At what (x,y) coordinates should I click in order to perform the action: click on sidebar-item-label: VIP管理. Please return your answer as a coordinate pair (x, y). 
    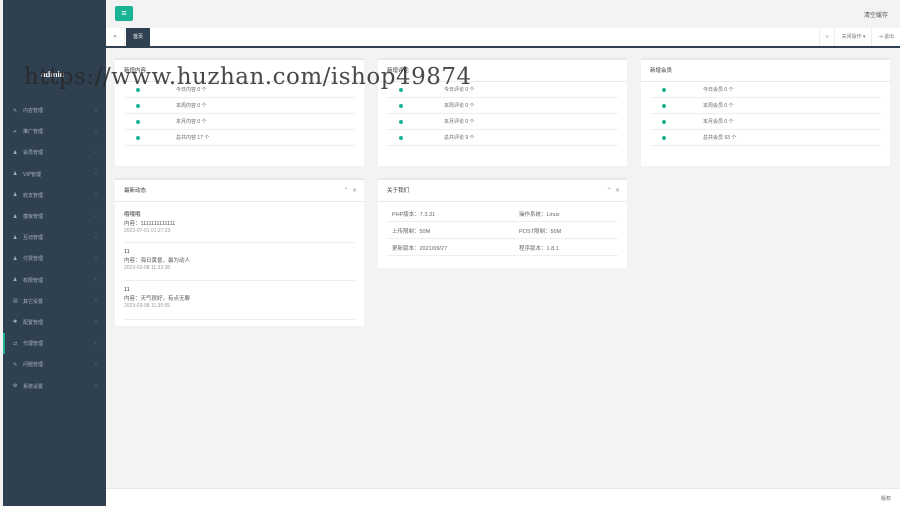
    Looking at the image, I should click on (32, 174).